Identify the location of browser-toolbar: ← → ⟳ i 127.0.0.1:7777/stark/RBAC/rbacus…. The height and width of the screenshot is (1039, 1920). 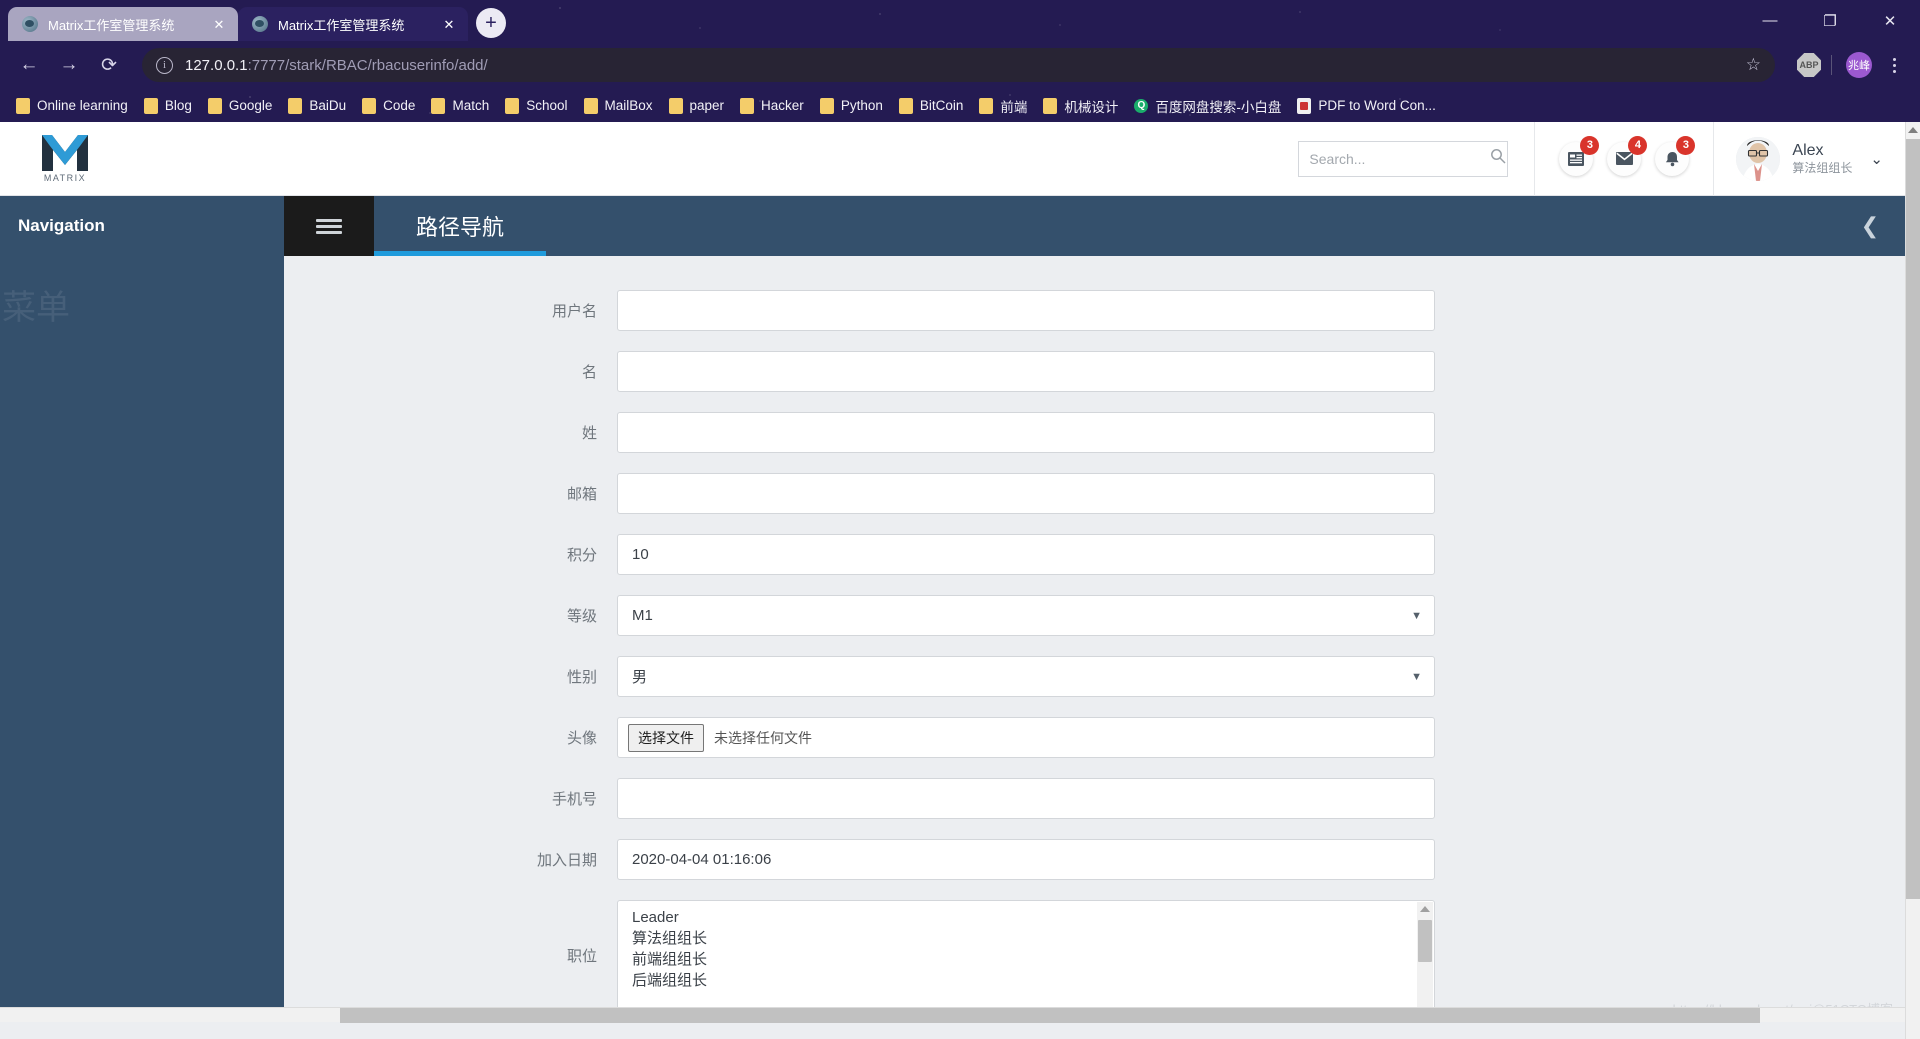
(960, 65).